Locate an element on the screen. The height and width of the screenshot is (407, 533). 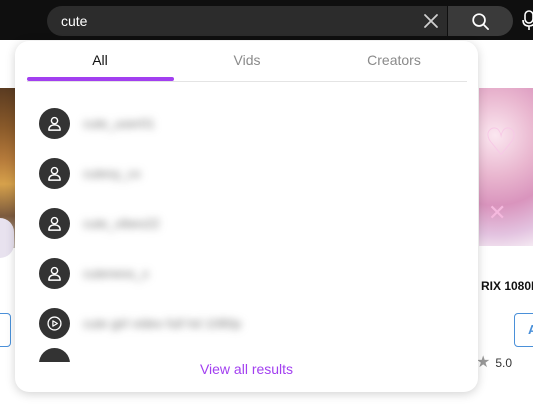
thumbnail-overlay is located at coordinates (7, 238).